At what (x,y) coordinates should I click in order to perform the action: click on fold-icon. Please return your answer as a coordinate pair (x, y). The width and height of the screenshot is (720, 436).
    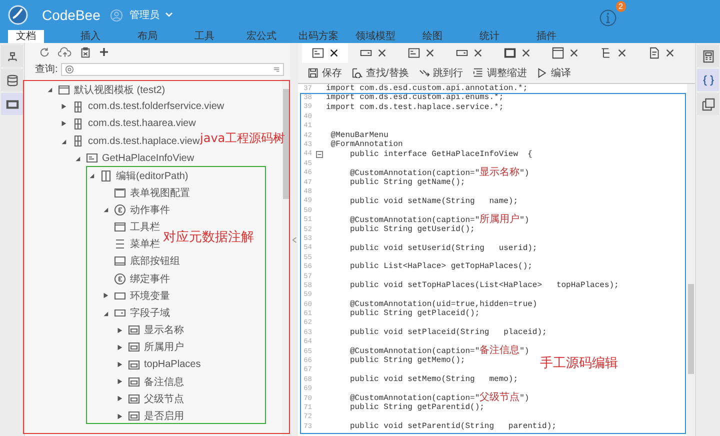
    Looking at the image, I should click on (319, 154).